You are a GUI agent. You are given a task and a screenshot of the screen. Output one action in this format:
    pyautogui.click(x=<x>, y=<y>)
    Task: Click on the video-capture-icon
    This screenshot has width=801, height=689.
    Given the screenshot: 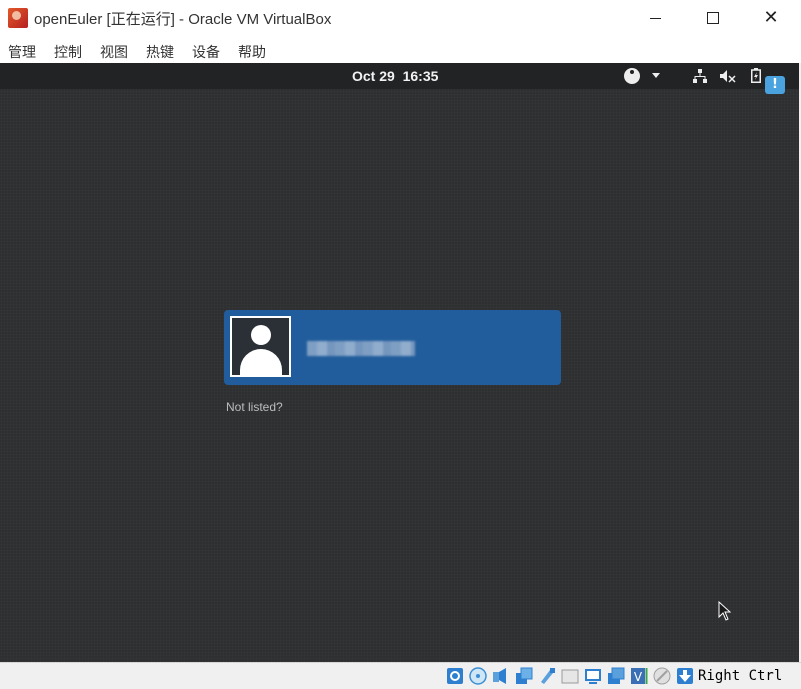 What is the action you would take?
    pyautogui.click(x=616, y=676)
    